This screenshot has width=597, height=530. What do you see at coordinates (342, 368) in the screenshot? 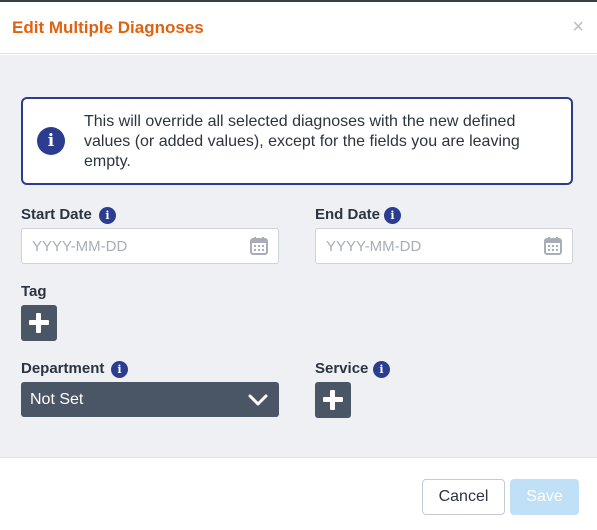
I see `service-label: Service` at bounding box center [342, 368].